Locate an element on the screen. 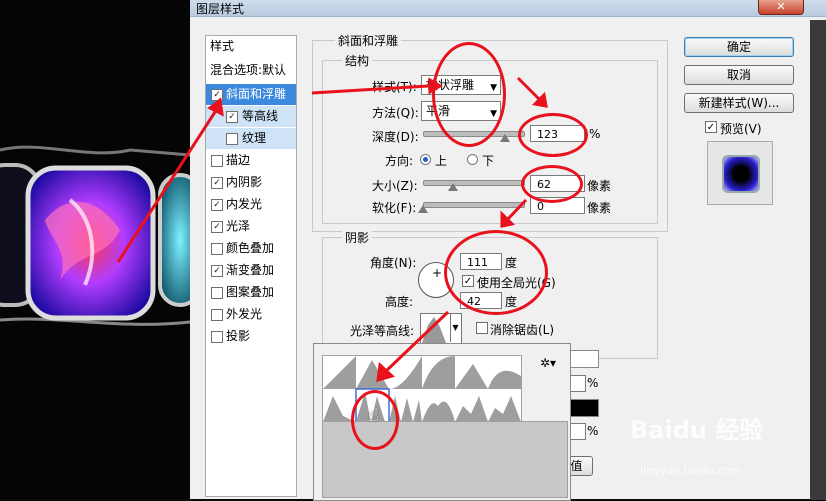  baidu-watermark-url: jingyan.baidu.com is located at coordinates (691, 470).